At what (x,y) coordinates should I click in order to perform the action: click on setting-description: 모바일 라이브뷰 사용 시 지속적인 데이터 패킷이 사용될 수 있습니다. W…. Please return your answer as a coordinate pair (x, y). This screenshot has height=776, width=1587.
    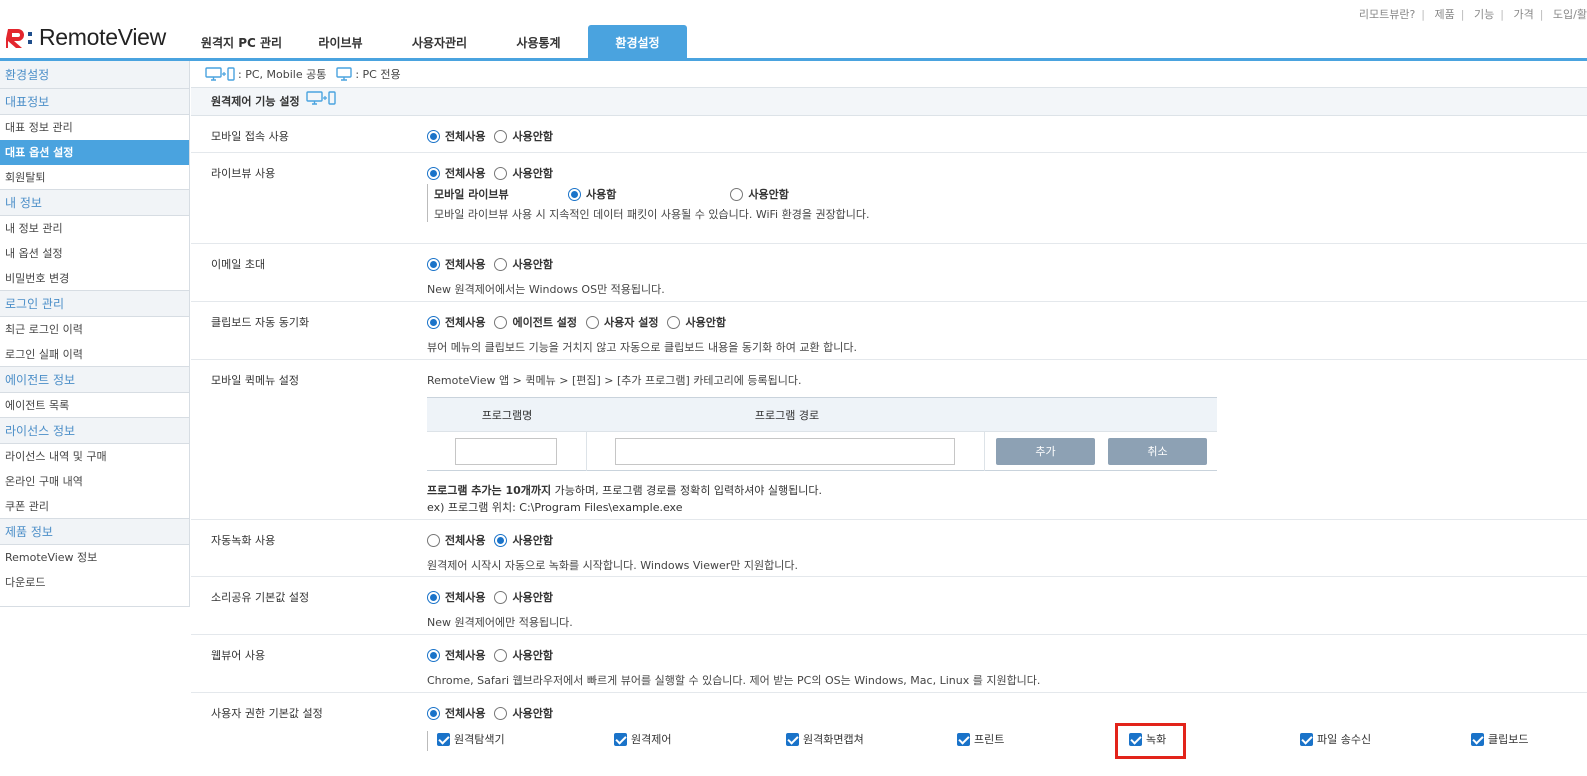
    Looking at the image, I should click on (652, 214).